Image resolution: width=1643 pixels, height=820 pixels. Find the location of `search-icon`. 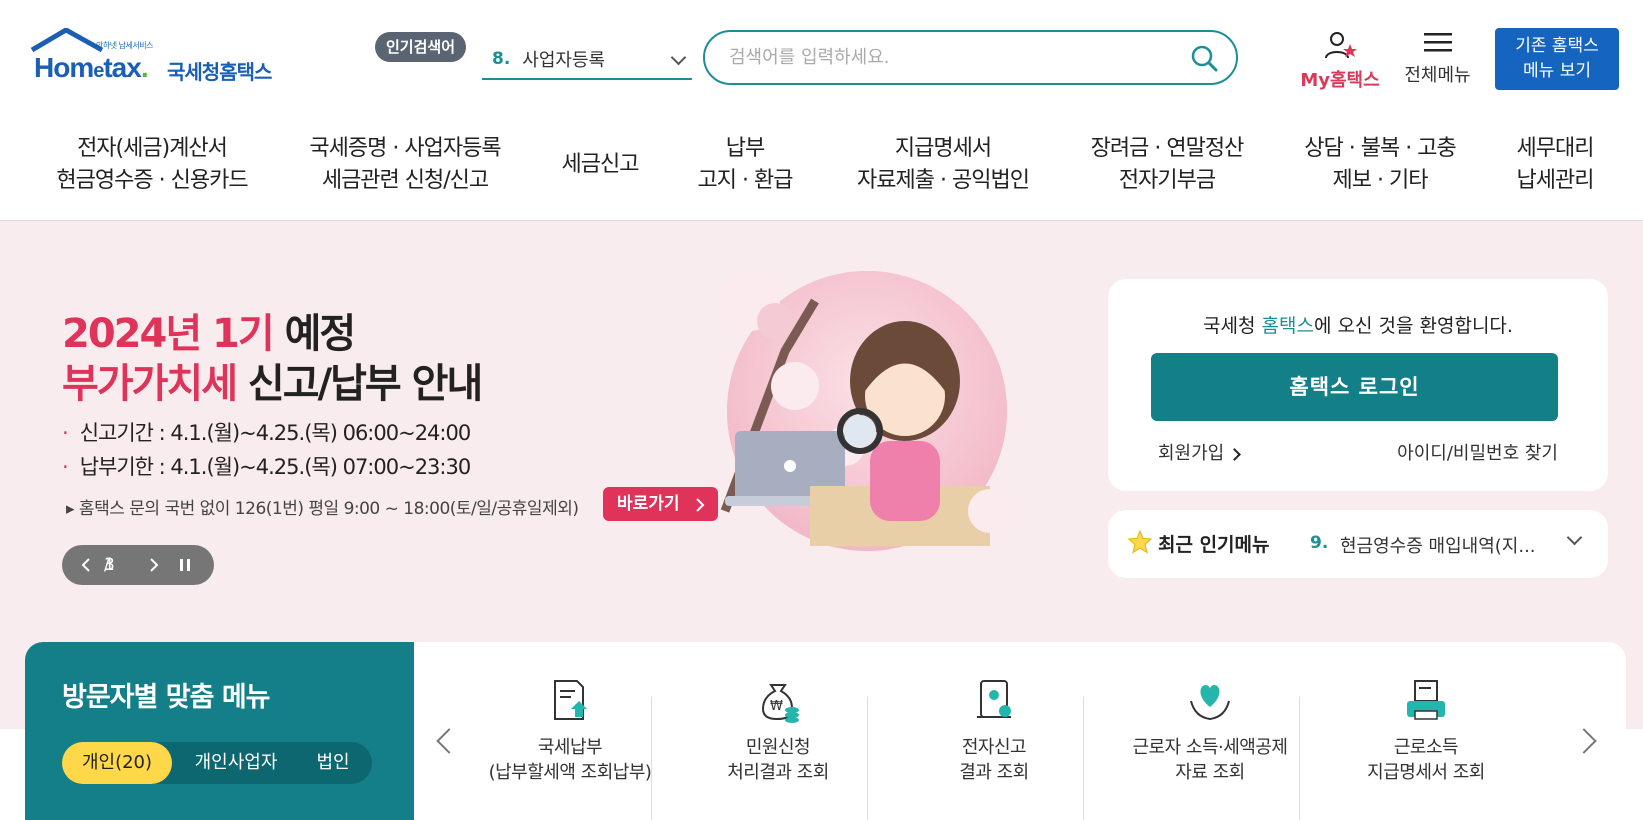

search-icon is located at coordinates (1204, 58).